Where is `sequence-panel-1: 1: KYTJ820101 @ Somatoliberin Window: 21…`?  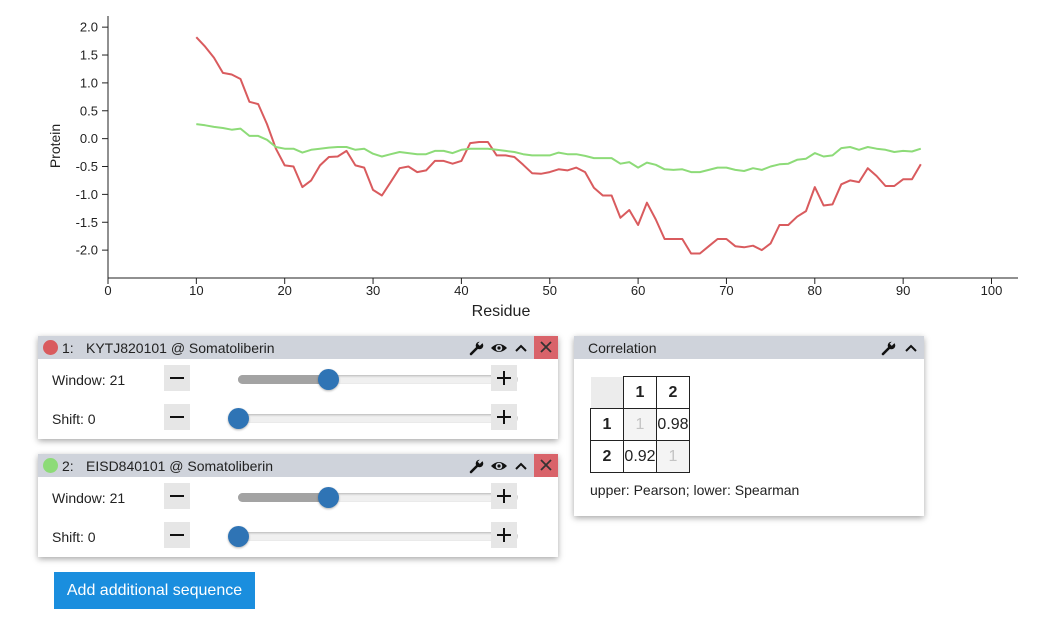
sequence-panel-1: 1: KYTJ820101 @ Somatoliberin Window: 21… is located at coordinates (298, 387).